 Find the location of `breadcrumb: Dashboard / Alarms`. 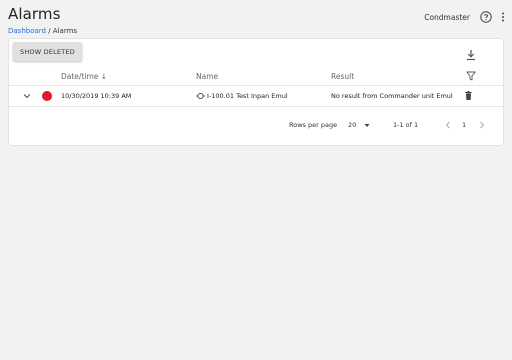

breadcrumb: Dashboard / Alarms is located at coordinates (42, 31).